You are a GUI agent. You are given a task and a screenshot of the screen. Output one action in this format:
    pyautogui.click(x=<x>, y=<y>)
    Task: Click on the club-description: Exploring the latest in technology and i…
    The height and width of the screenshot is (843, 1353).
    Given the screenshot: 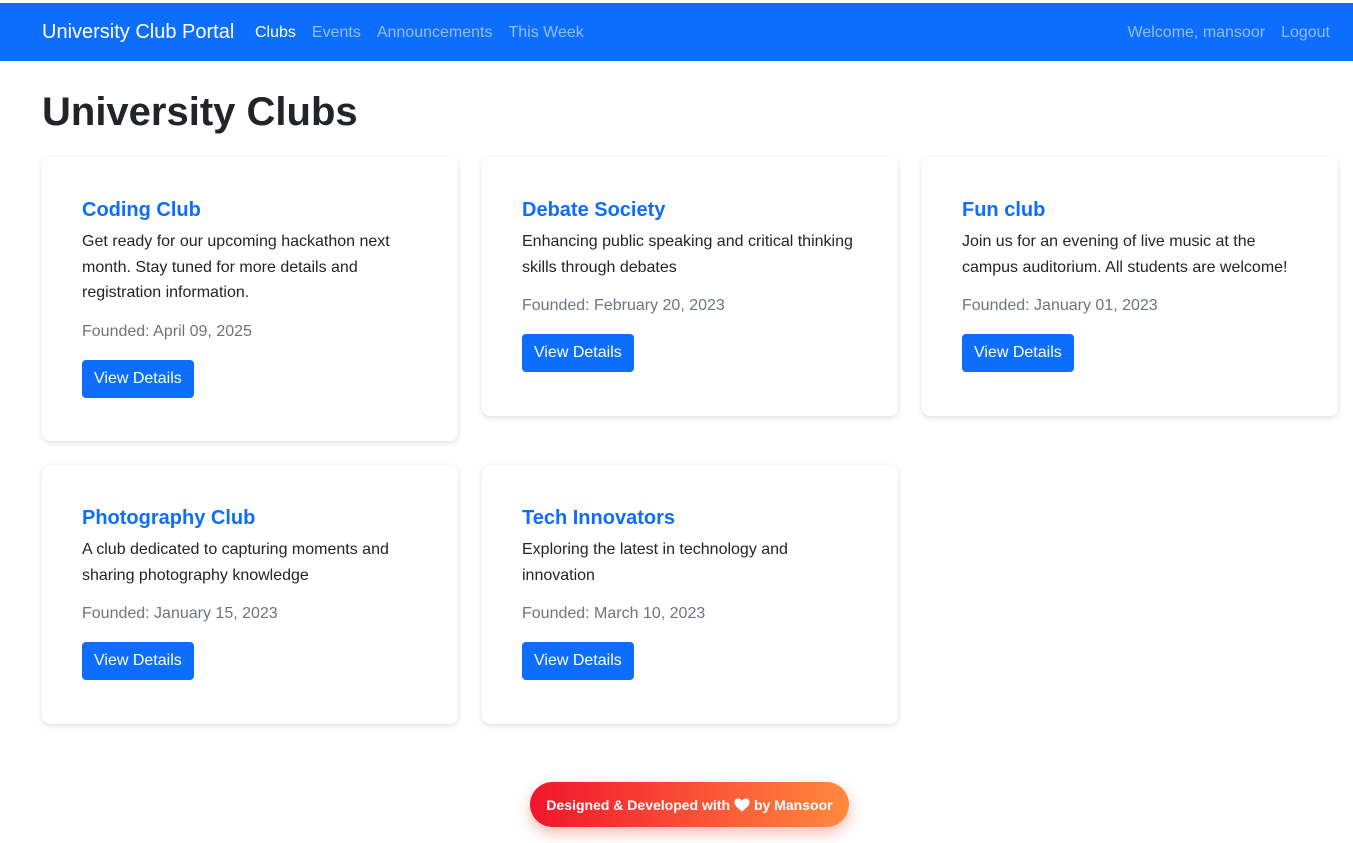 What is the action you would take?
    pyautogui.click(x=655, y=562)
    